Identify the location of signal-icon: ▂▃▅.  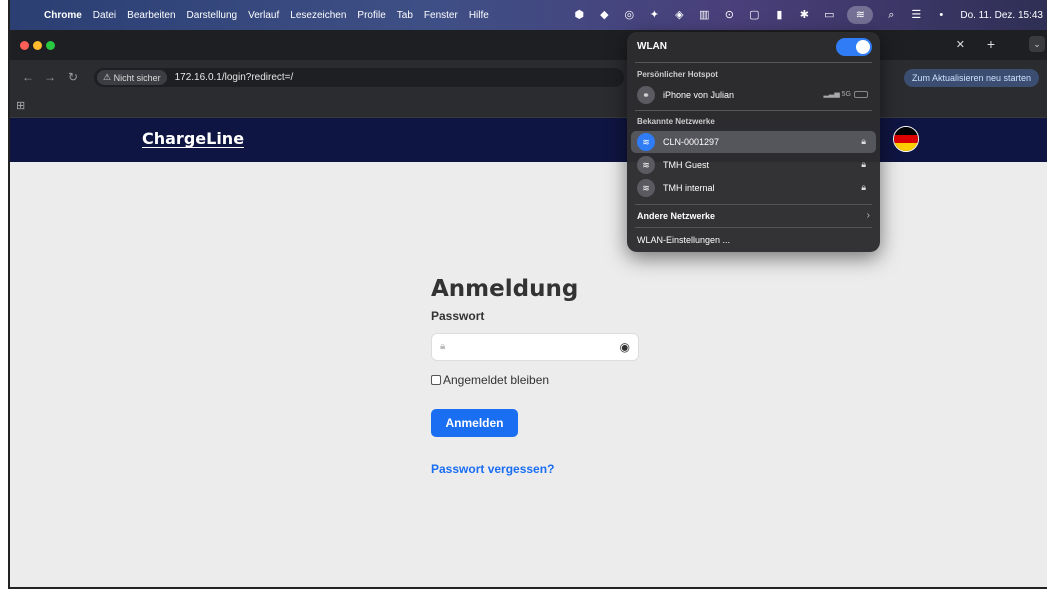
(832, 94).